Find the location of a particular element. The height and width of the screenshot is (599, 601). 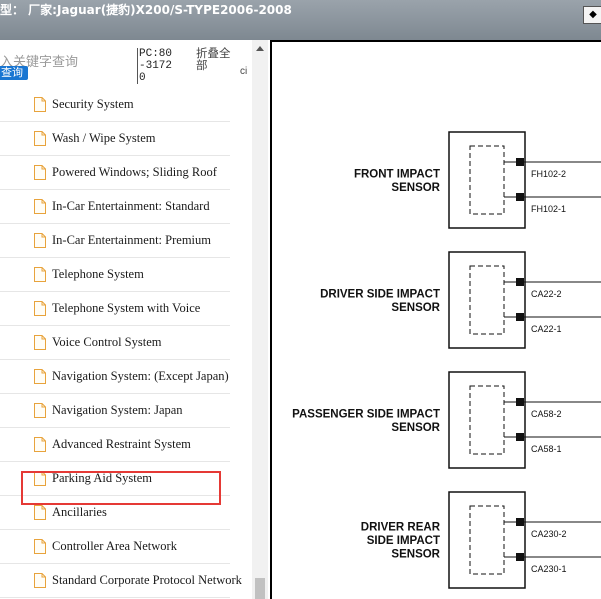

tree-item: In-Car Entertainment: Premium is located at coordinates (126, 241).